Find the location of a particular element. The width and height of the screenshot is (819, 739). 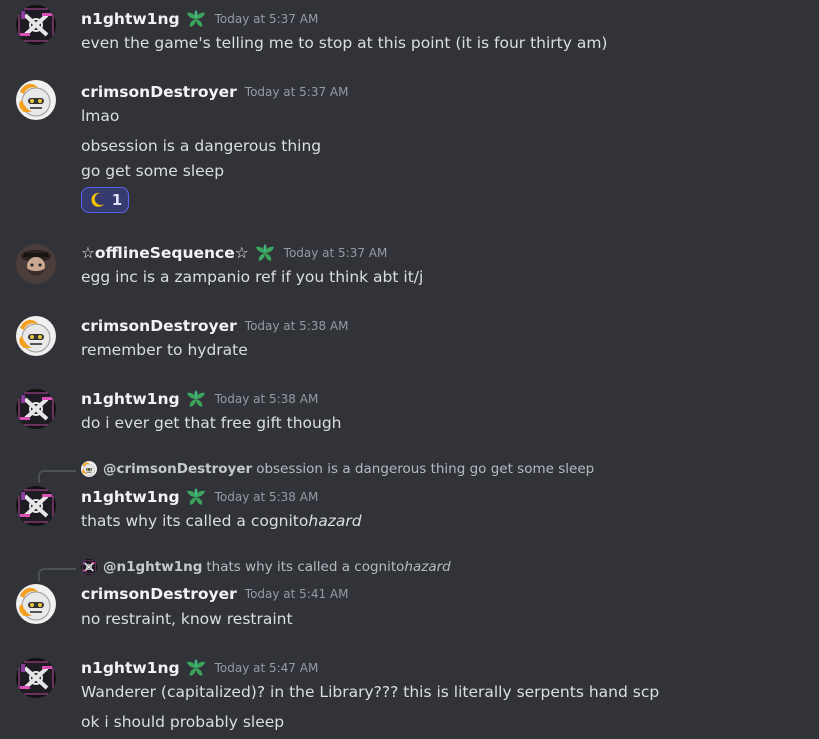

message-header: crimsonDestroyer Today at 5:41 AM is located at coordinates (215, 594).